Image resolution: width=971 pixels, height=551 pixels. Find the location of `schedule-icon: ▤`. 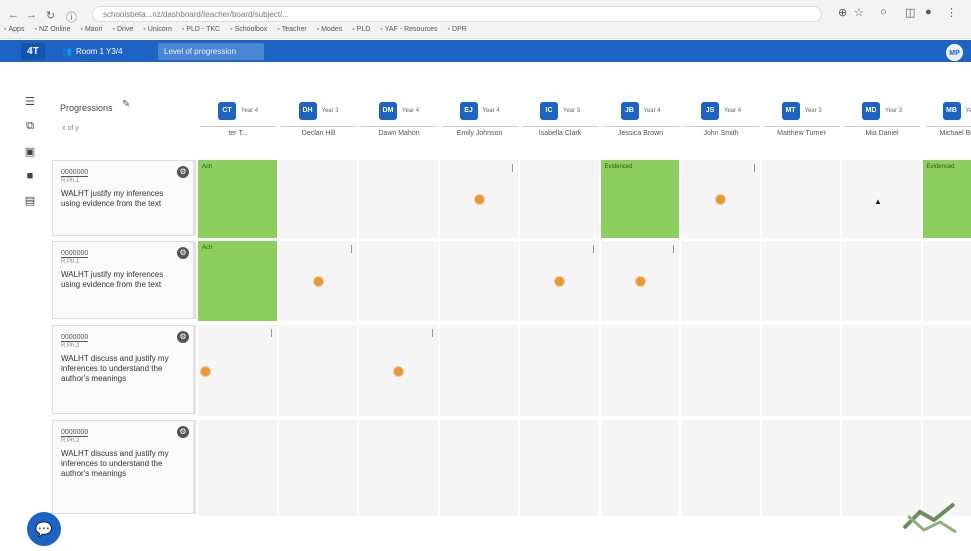

schedule-icon: ▤ is located at coordinates (30, 200).